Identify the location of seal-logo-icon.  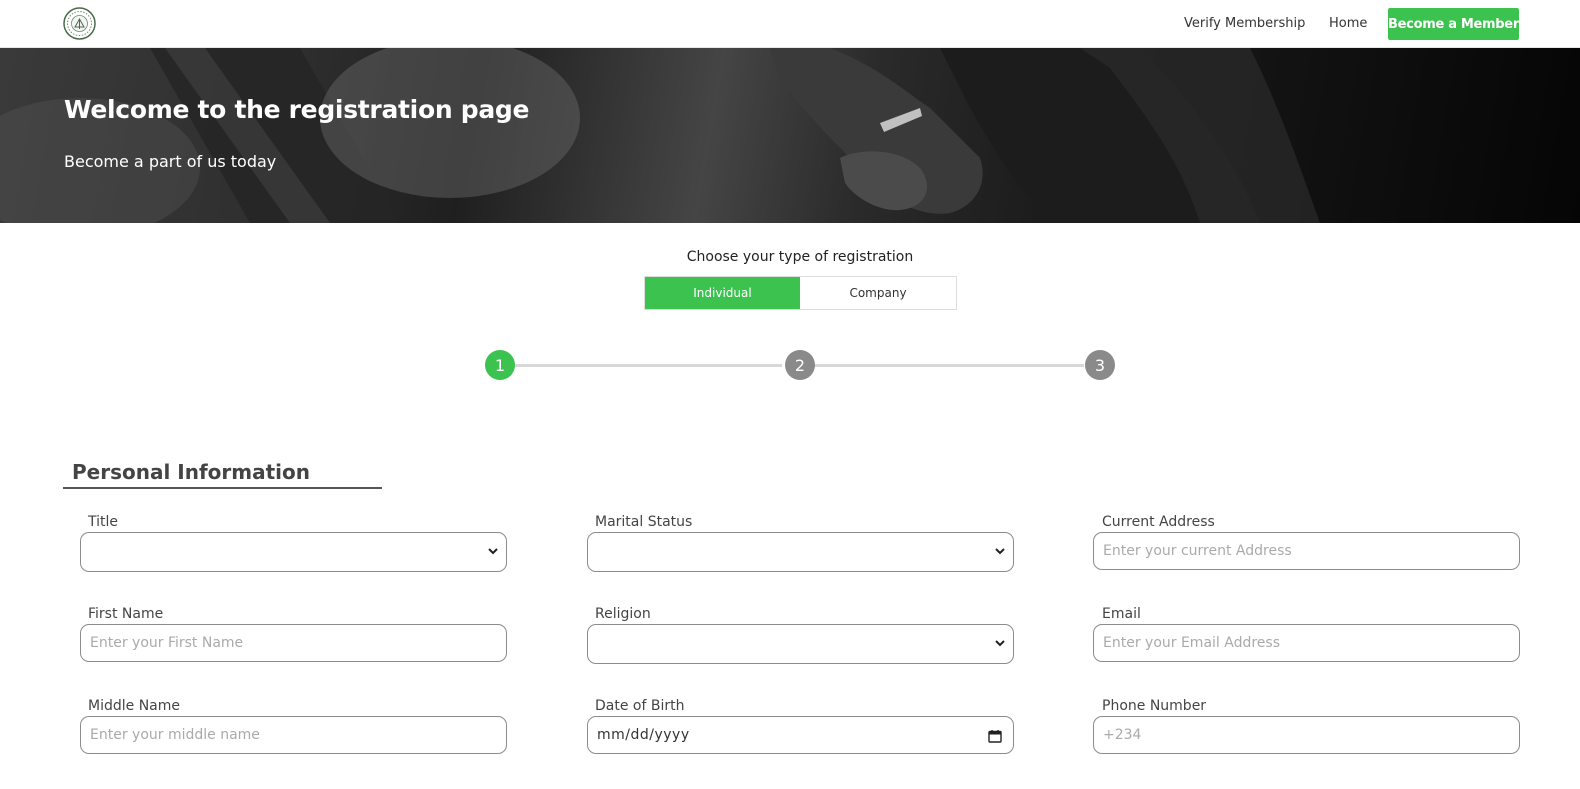
(79, 23).